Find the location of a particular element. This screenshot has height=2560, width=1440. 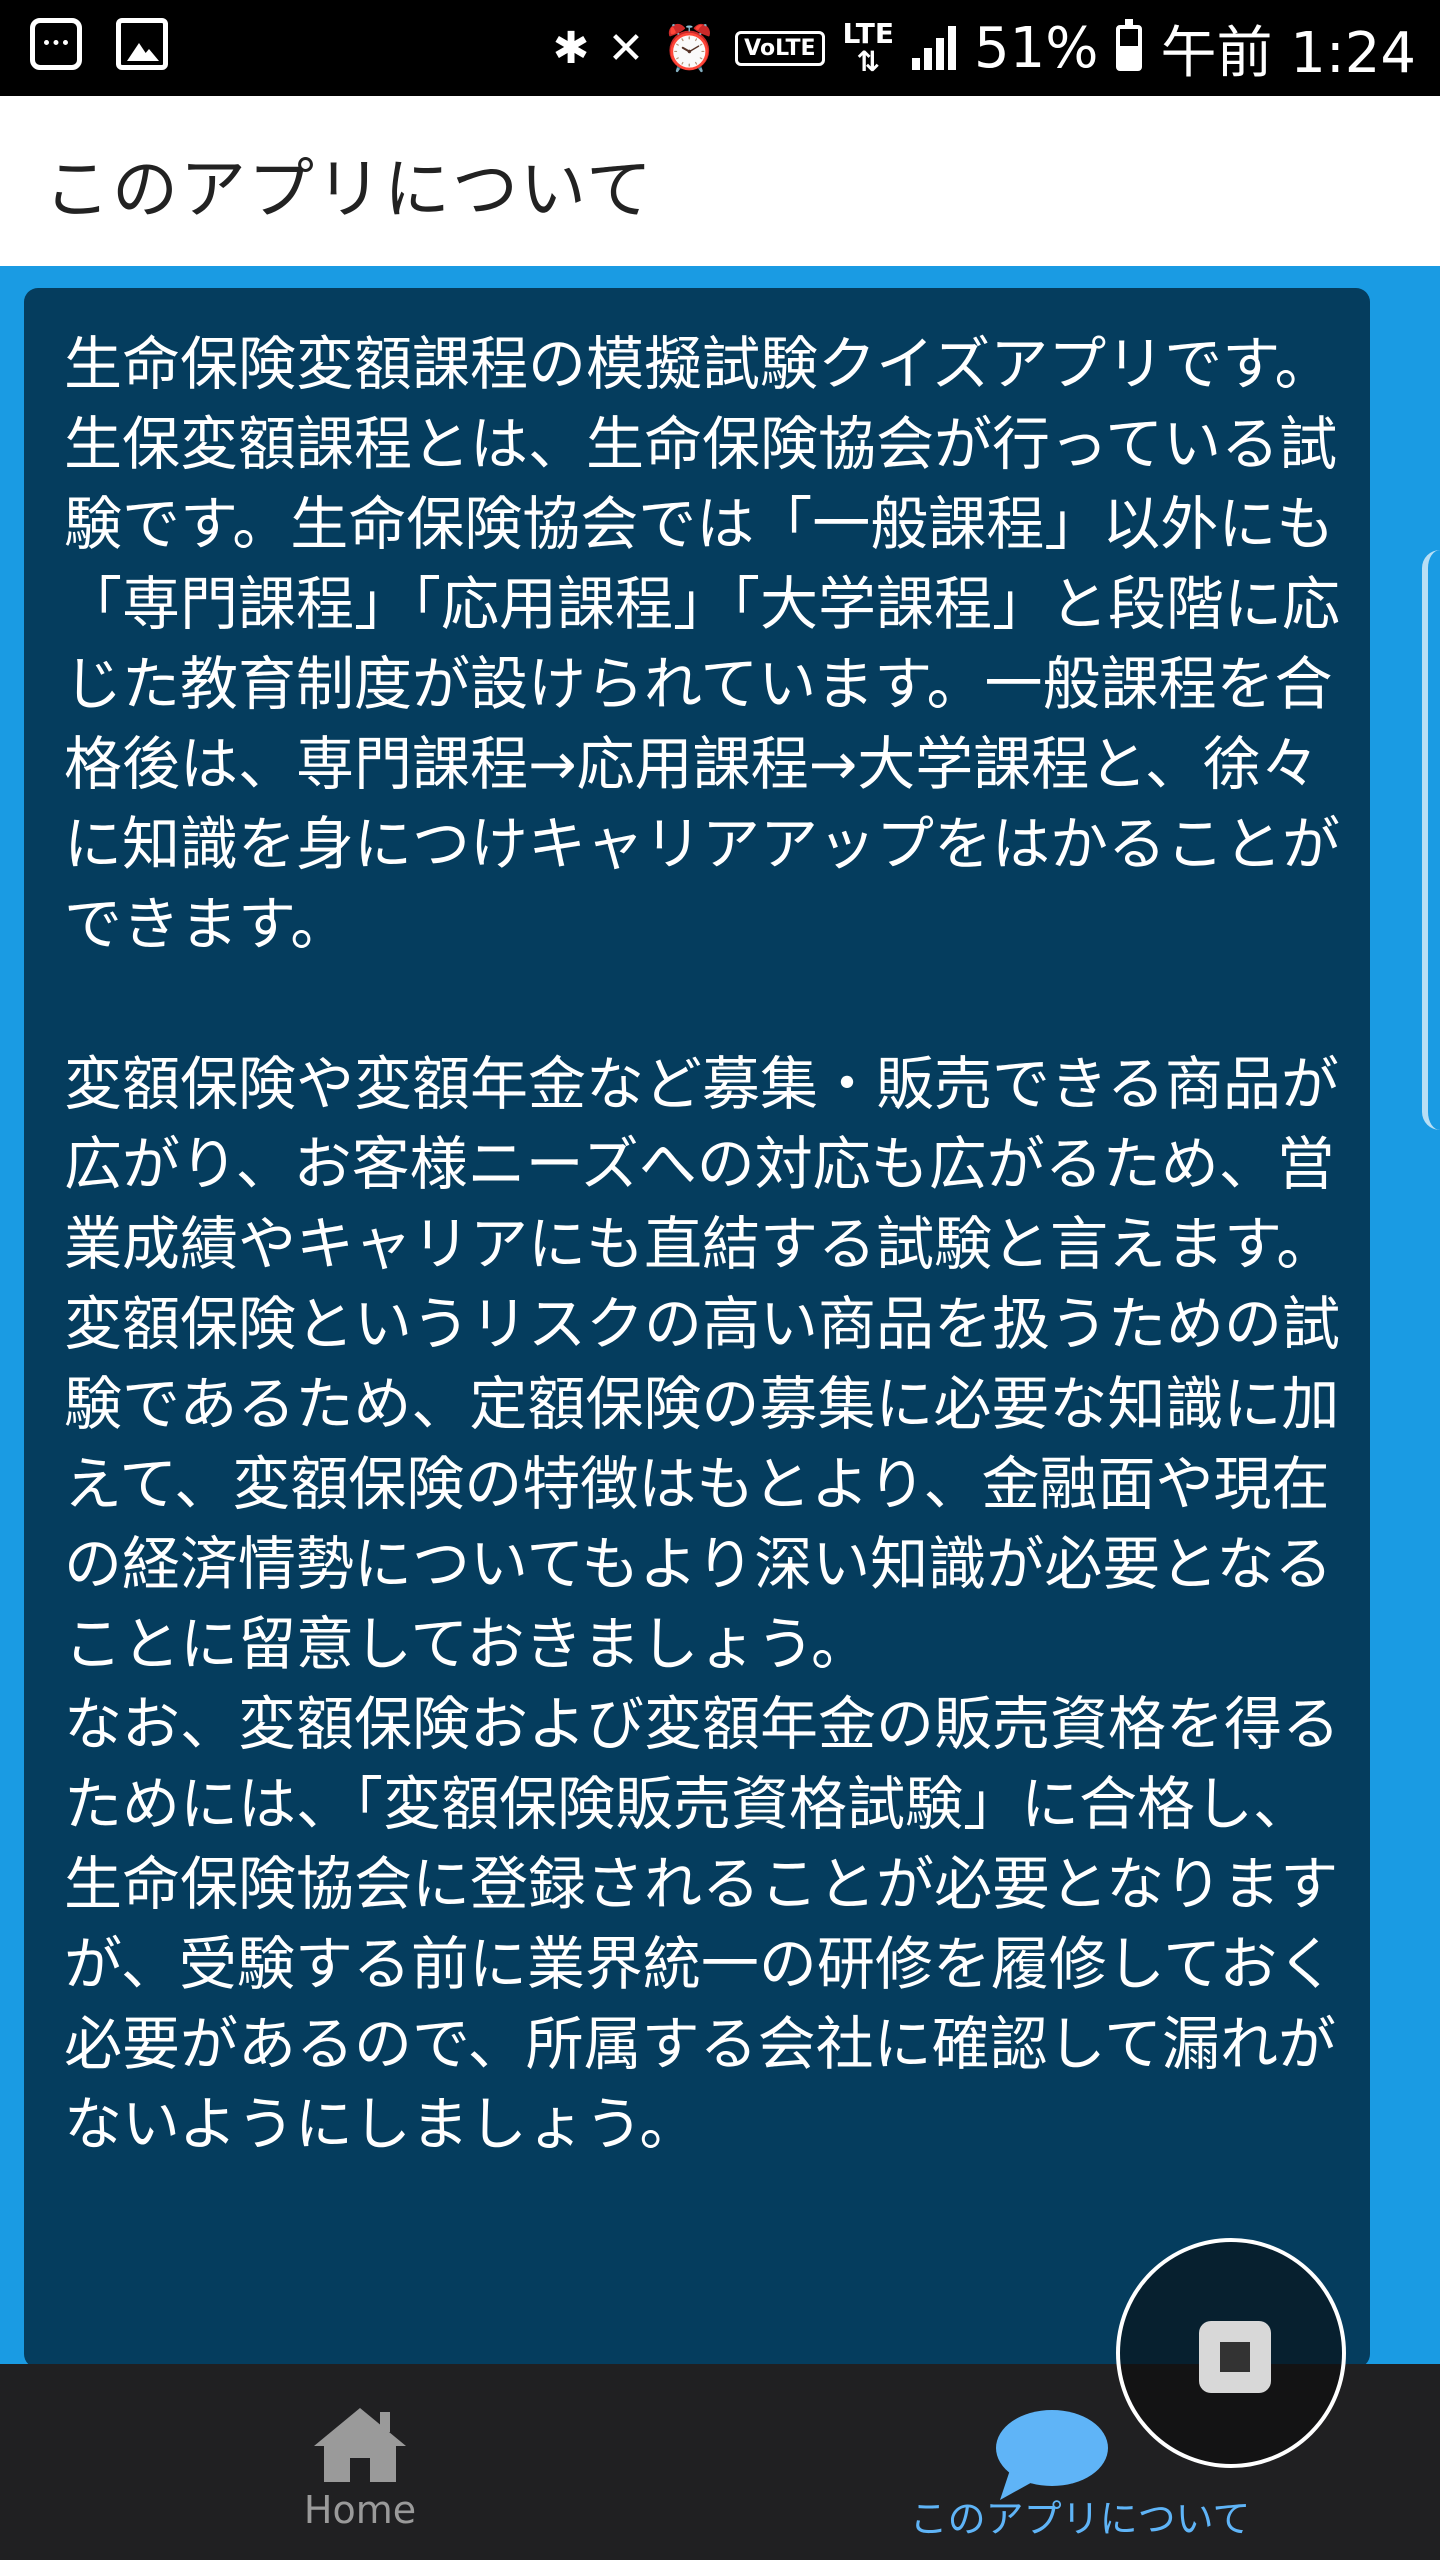

battery-icon is located at coordinates (1129, 45).